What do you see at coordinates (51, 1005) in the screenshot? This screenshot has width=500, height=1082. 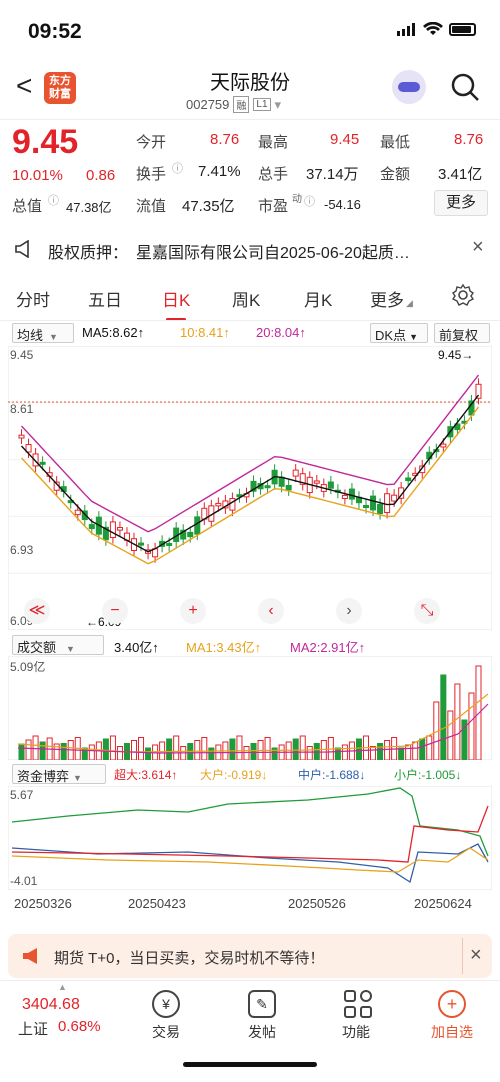 I see `index-value: 3404.68` at bounding box center [51, 1005].